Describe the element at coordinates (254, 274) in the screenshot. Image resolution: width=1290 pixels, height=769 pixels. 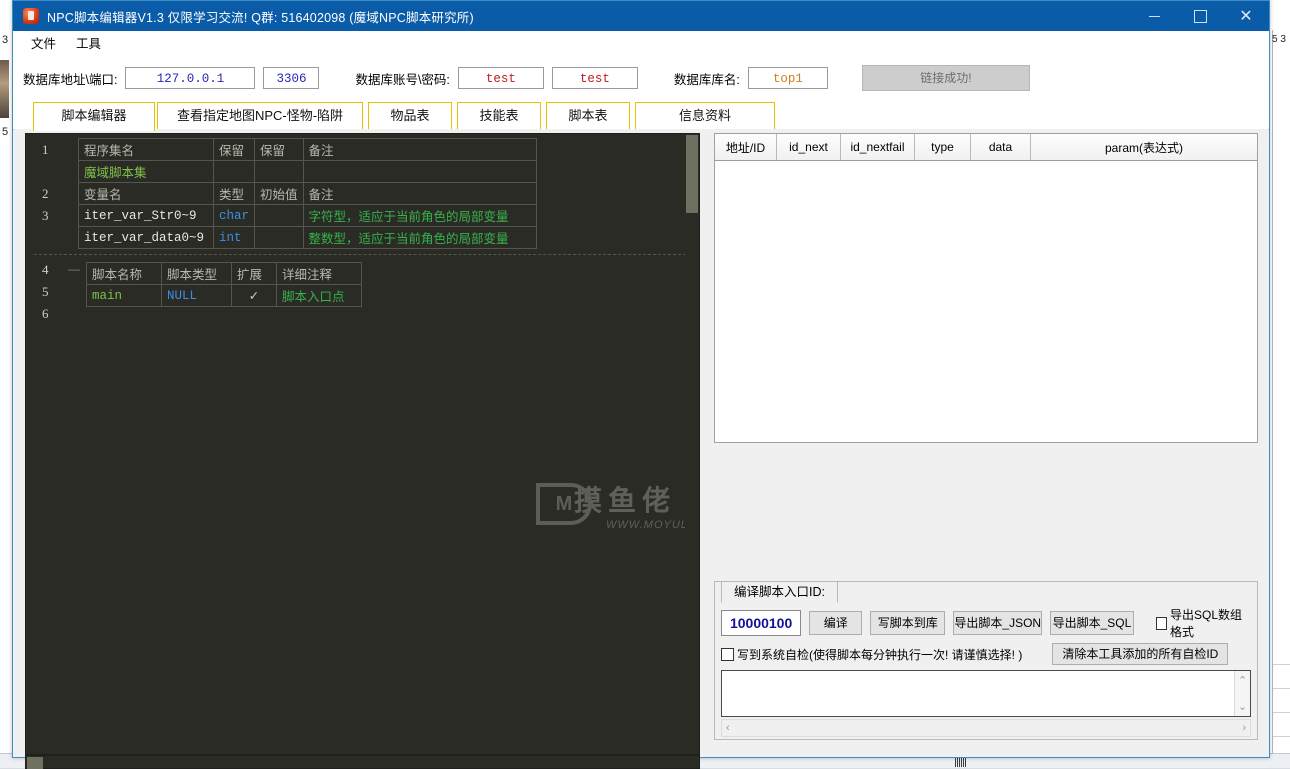
I see `col-script-extend: 扩展` at that location.